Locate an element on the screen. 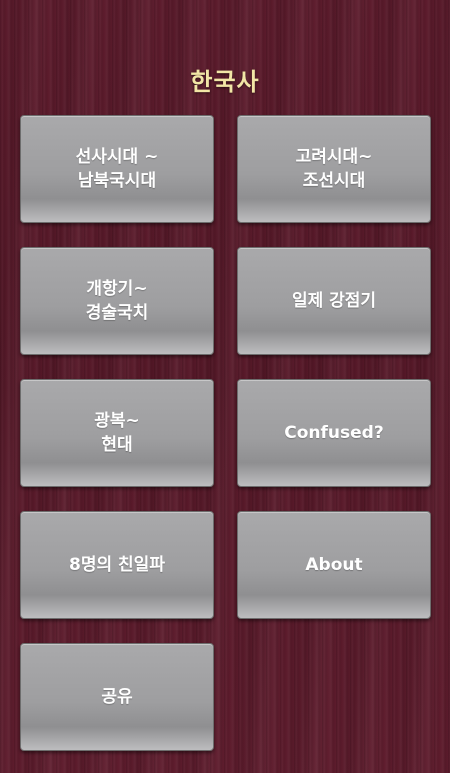 Image resolution: width=450 pixels, height=773 pixels. menu-button-label: 개항기~ 경술국치 is located at coordinates (117, 301).